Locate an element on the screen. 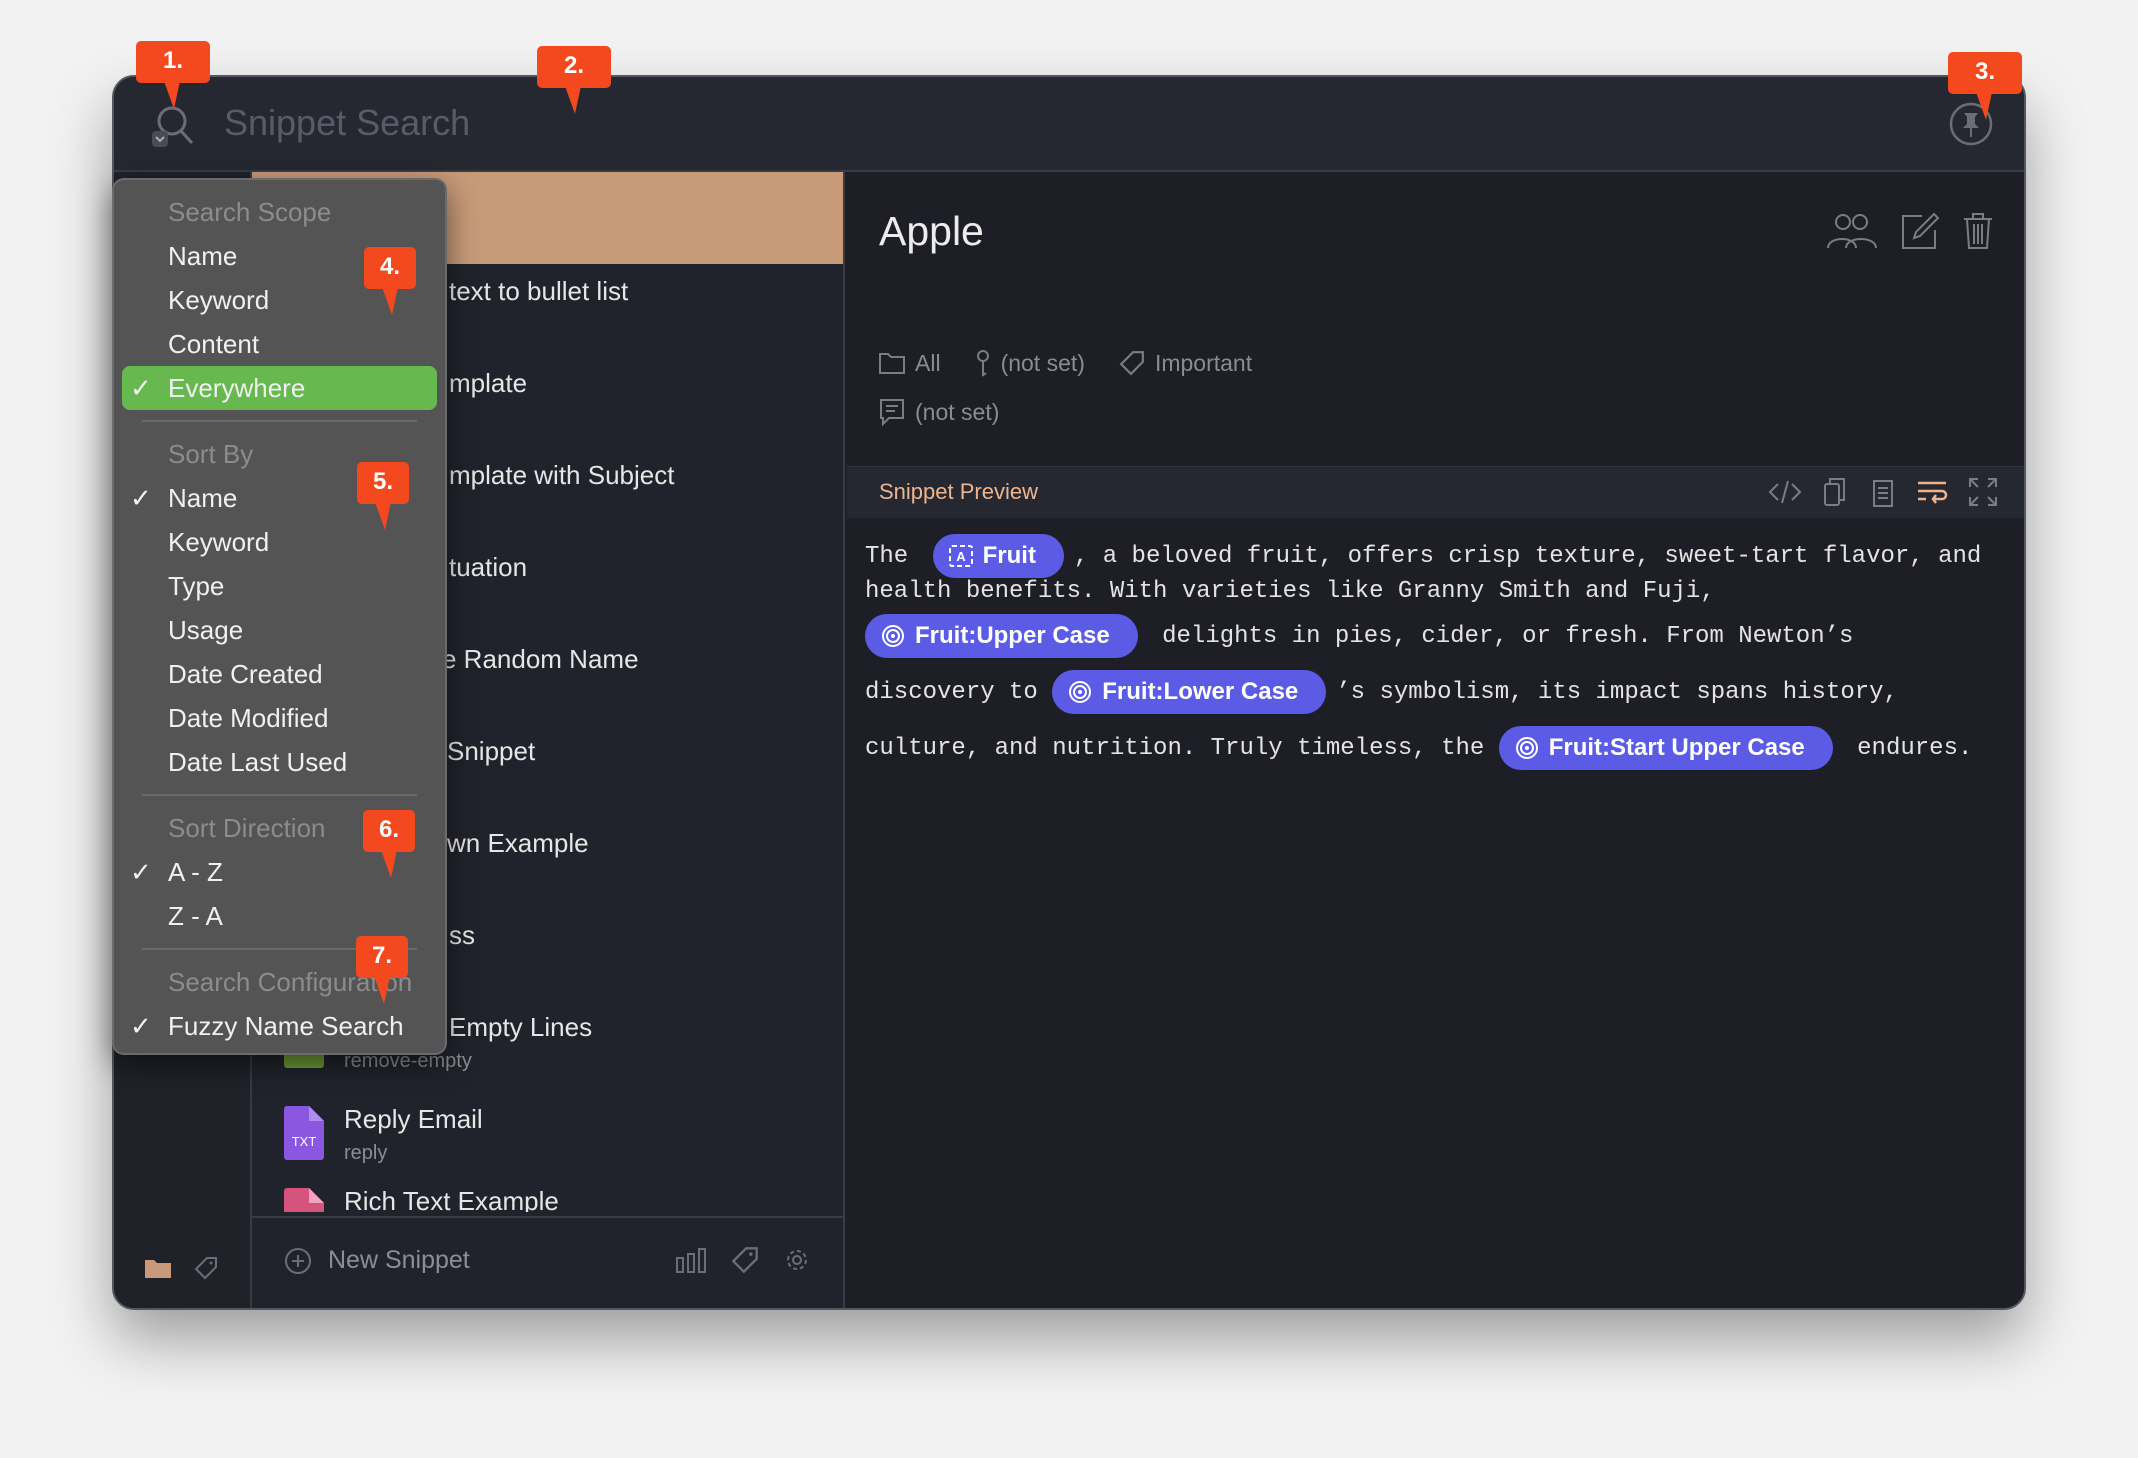  key-icon is located at coordinates (982, 363).